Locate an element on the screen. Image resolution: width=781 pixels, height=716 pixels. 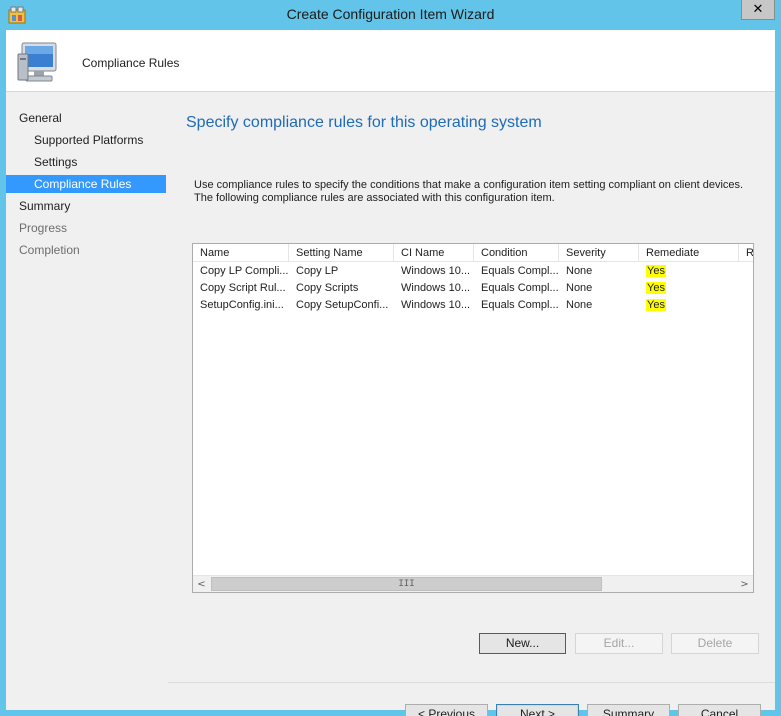
column-header-ci-name: CI Name is located at coordinates (434, 252).